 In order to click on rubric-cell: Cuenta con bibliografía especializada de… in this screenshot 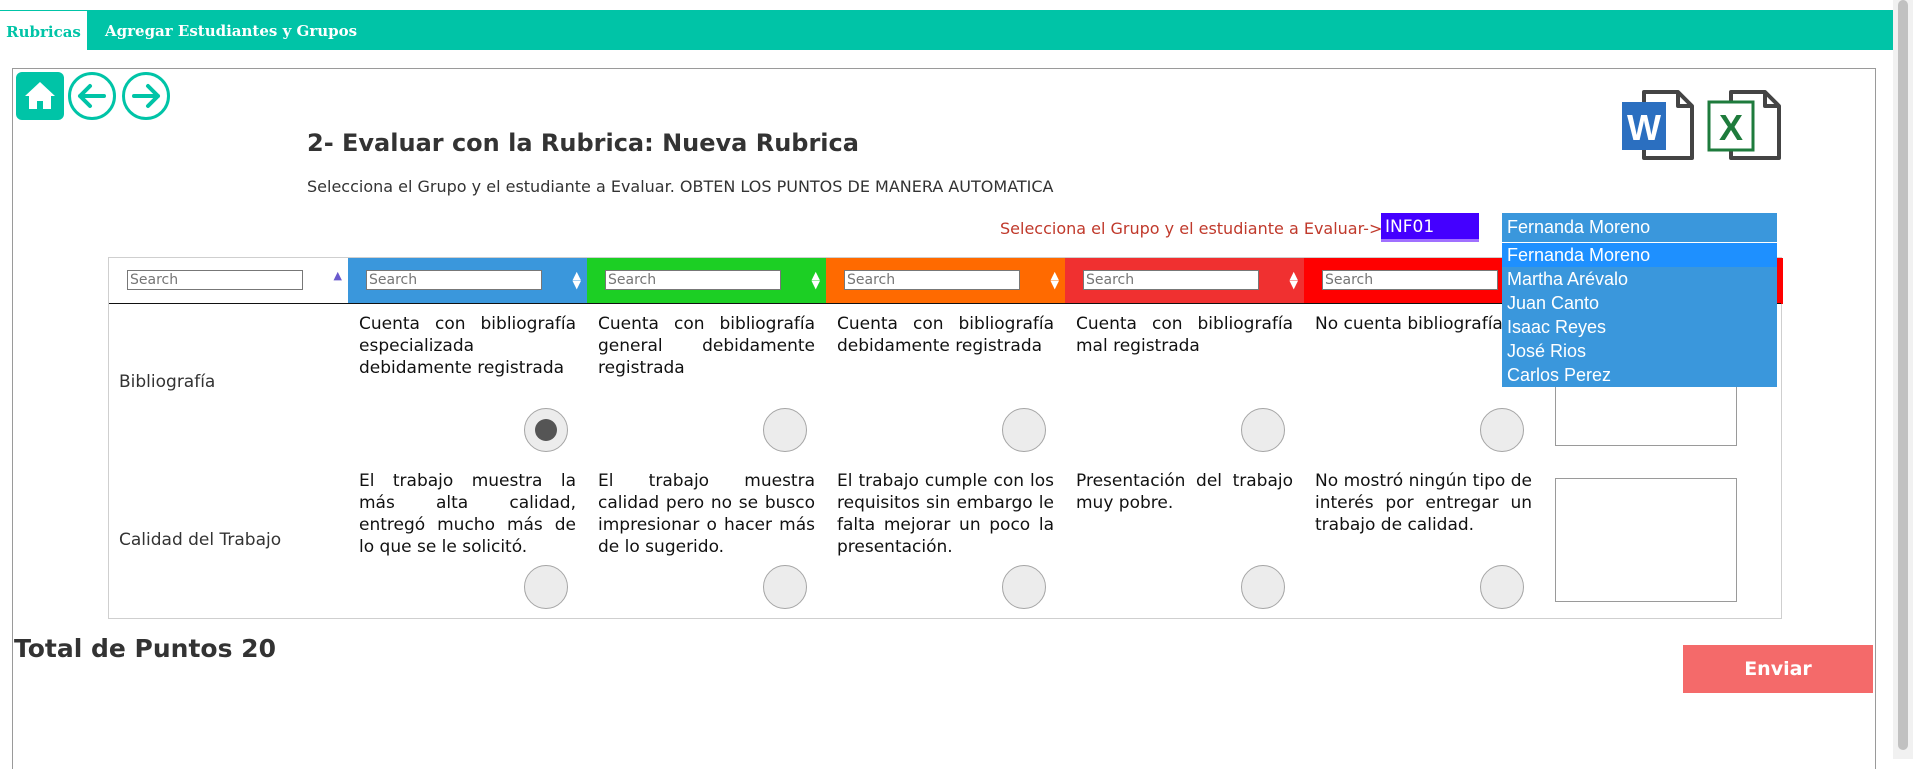, I will do `click(467, 346)`.